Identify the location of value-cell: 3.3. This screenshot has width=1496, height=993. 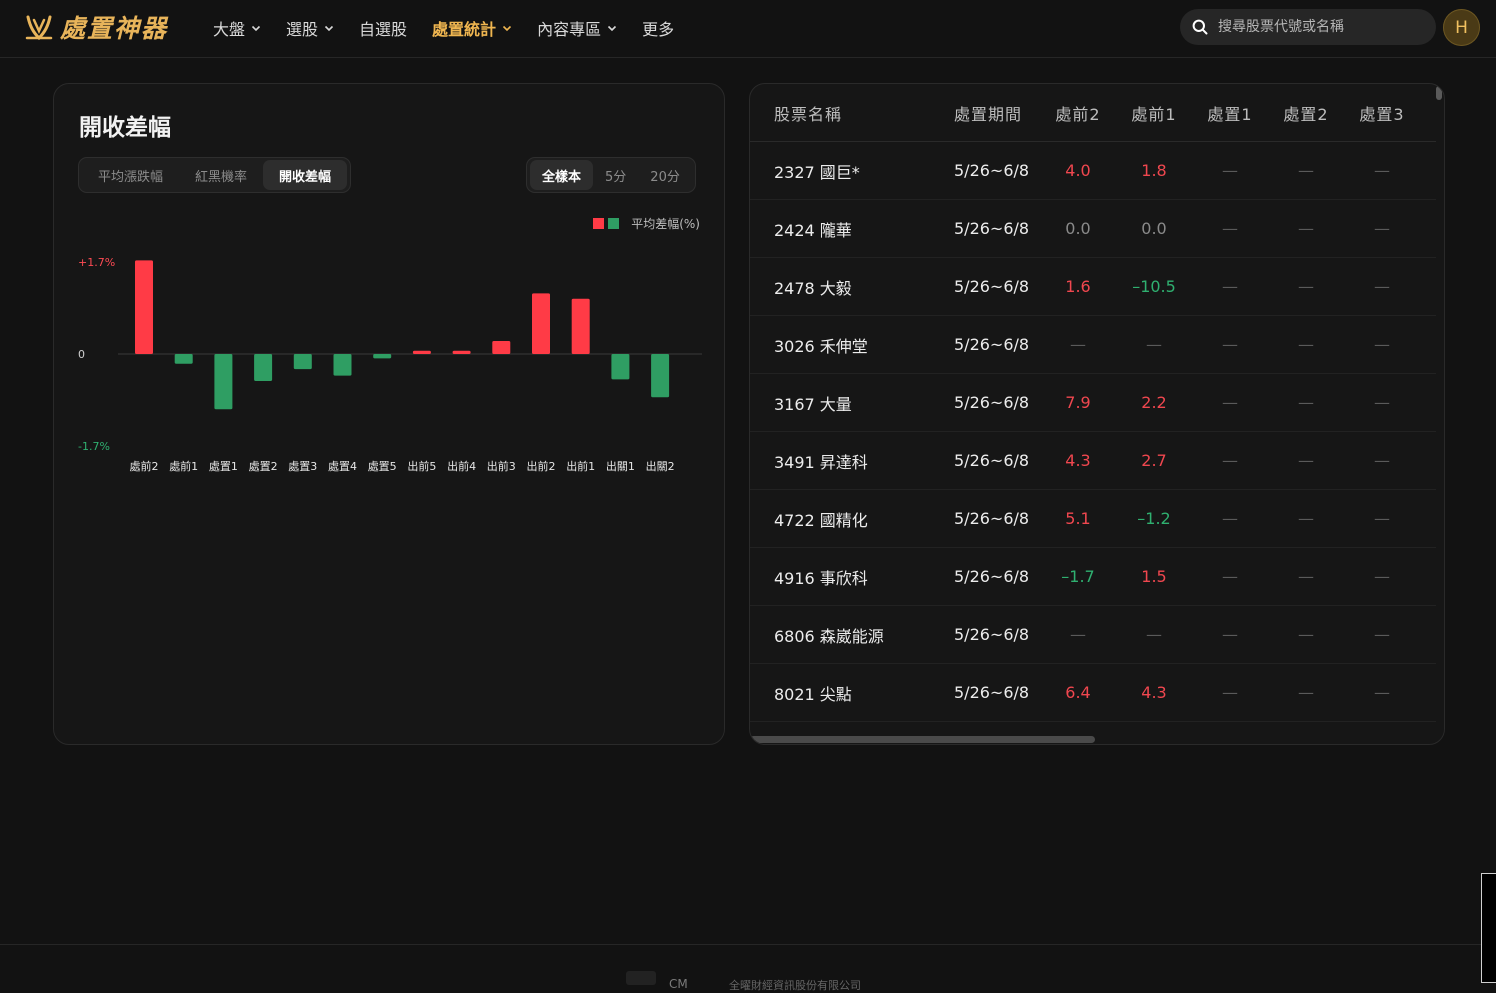
(1230, 742).